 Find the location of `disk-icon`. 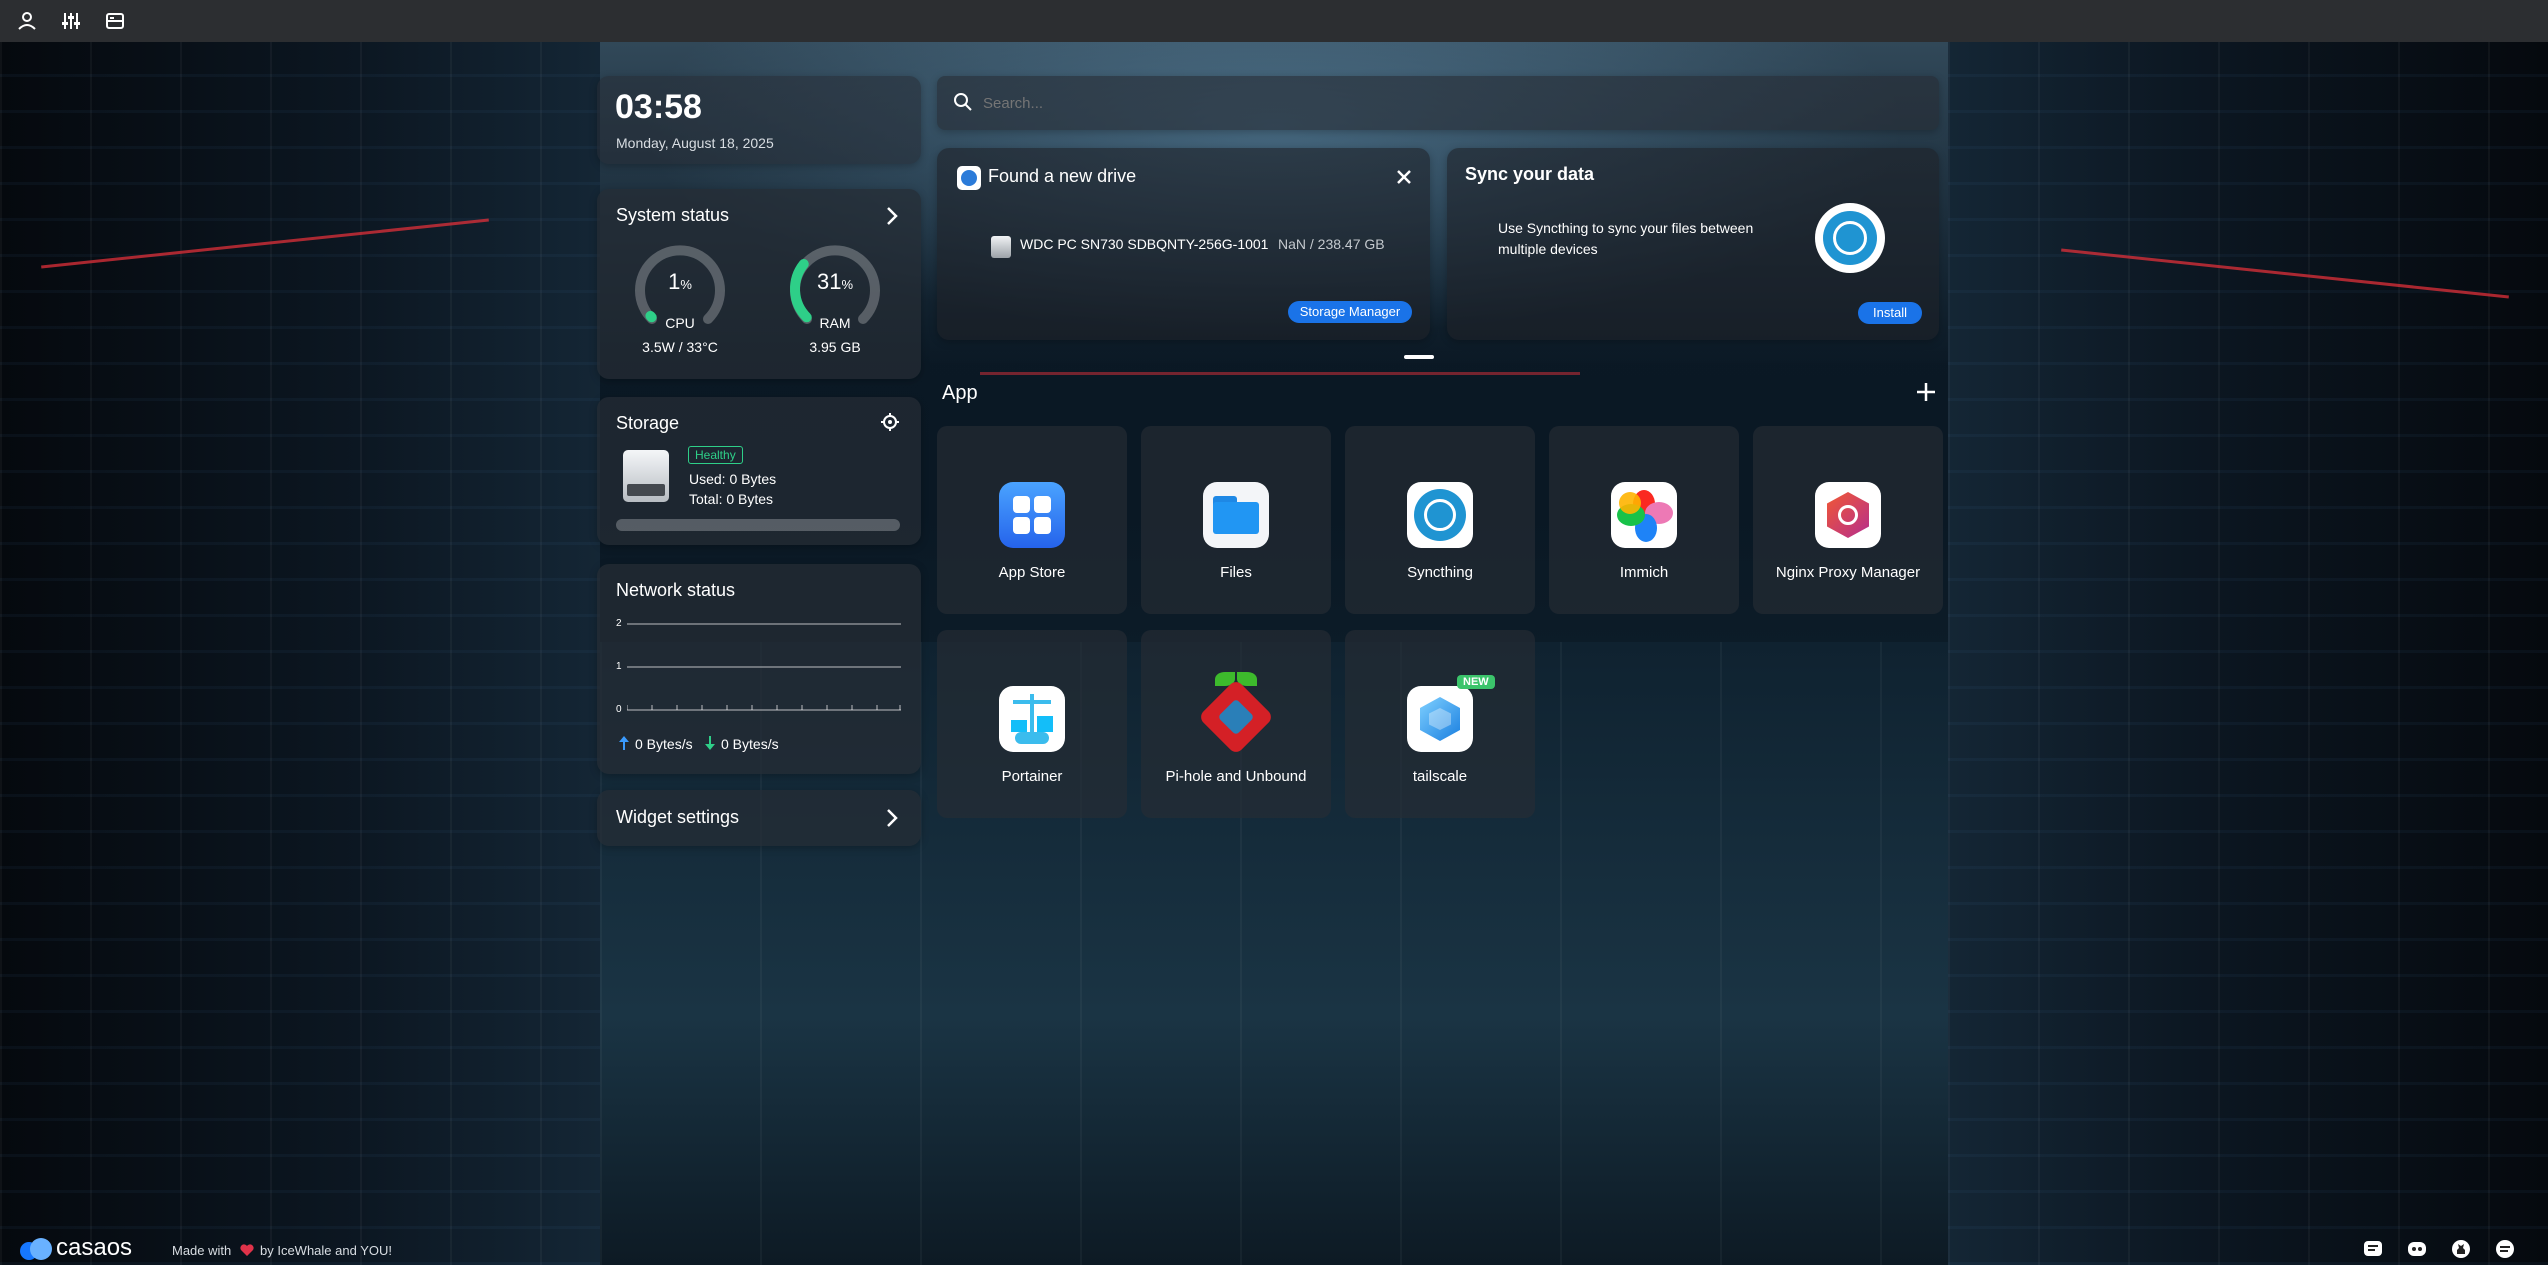

disk-icon is located at coordinates (646, 476).